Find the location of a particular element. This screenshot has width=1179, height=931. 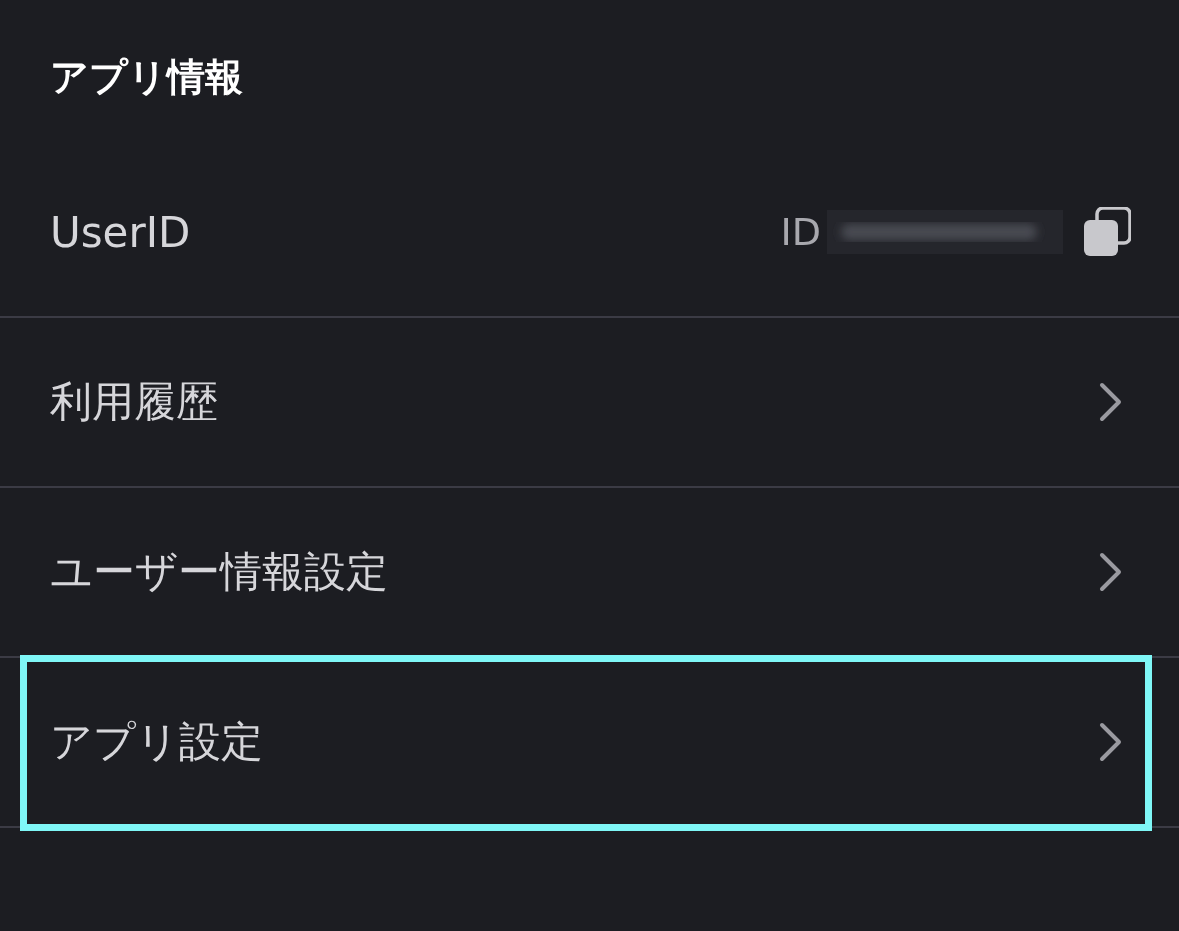

section-title: アプリ情報 is located at coordinates (146, 77).